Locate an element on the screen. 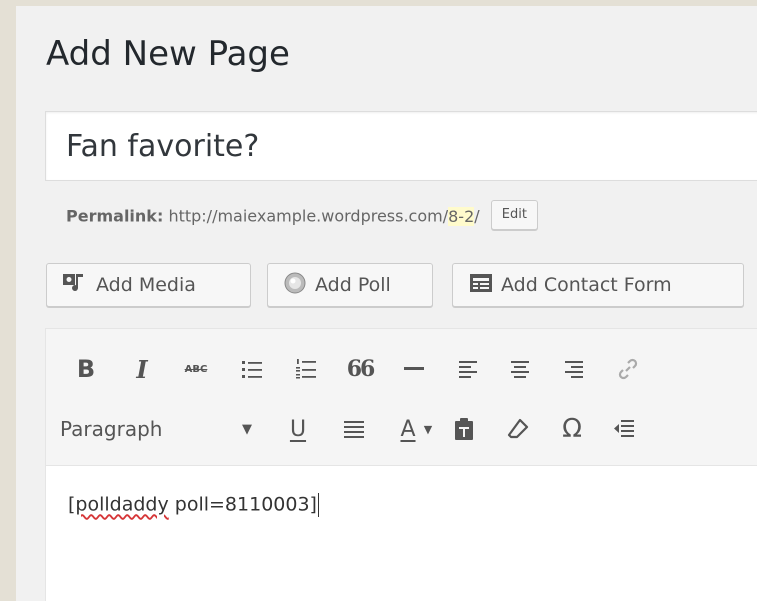  blockquote-button: 66 is located at coordinates (360, 369).